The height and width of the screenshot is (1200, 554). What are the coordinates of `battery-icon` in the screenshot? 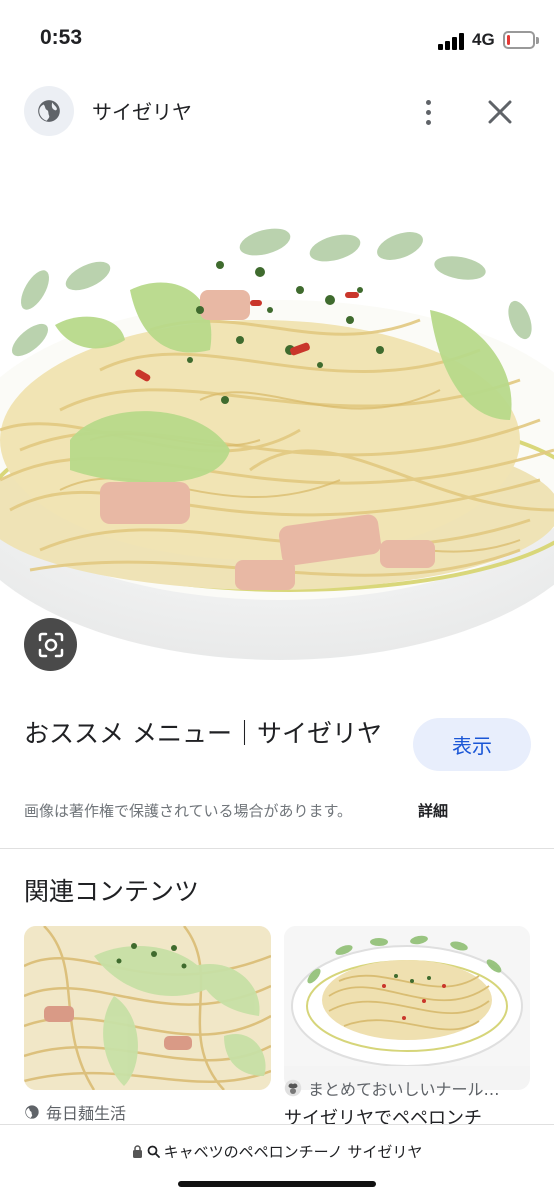 It's located at (521, 40).